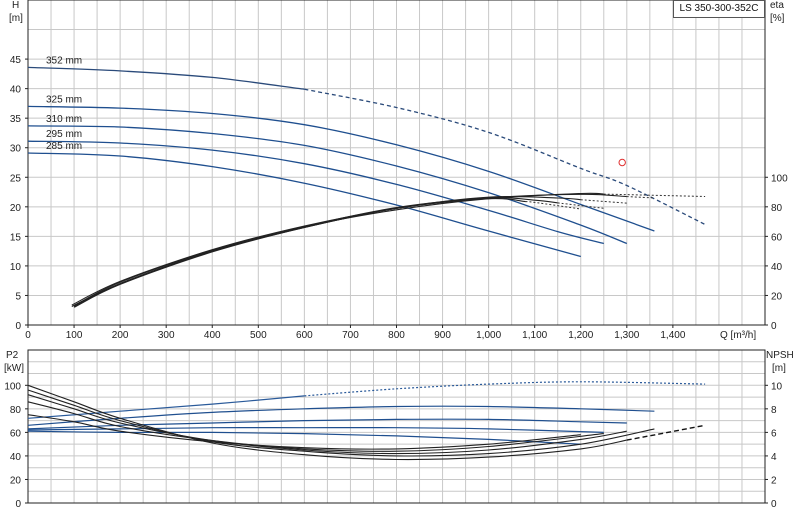 This screenshot has height=525, width=800. I want to click on head-curve-label: 285 mm, so click(64, 146).